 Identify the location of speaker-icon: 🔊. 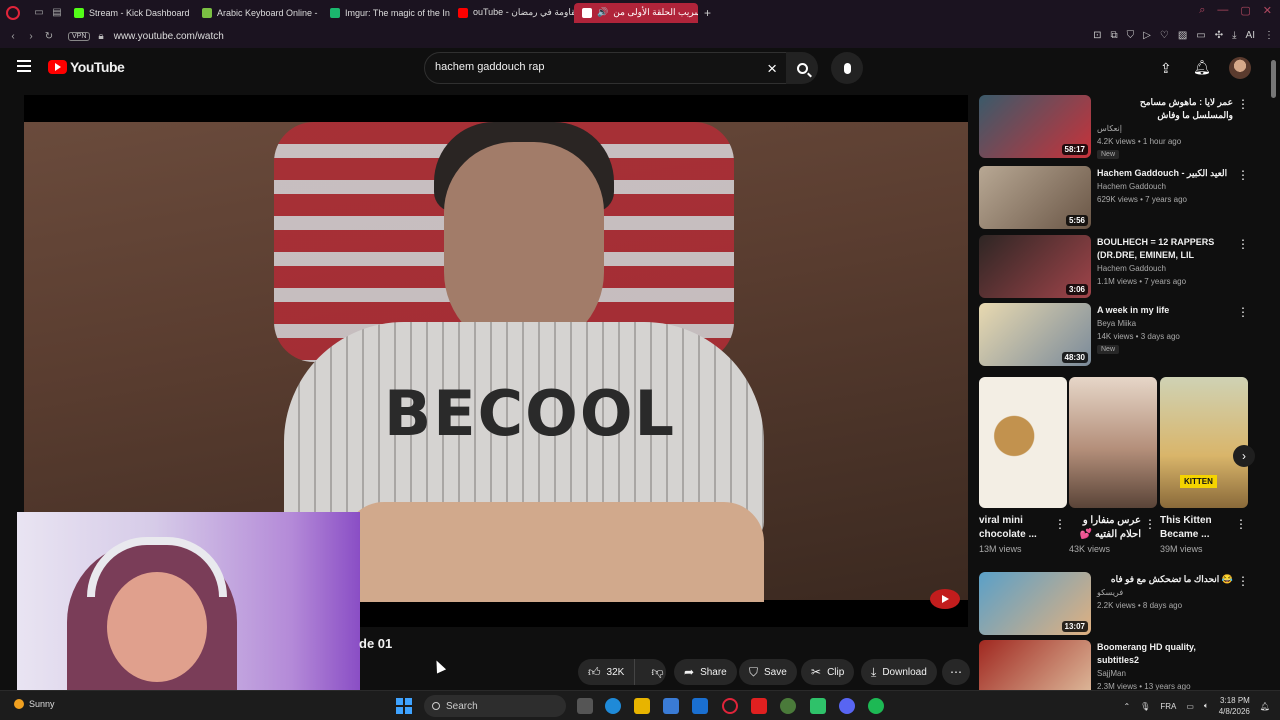
(602, 12).